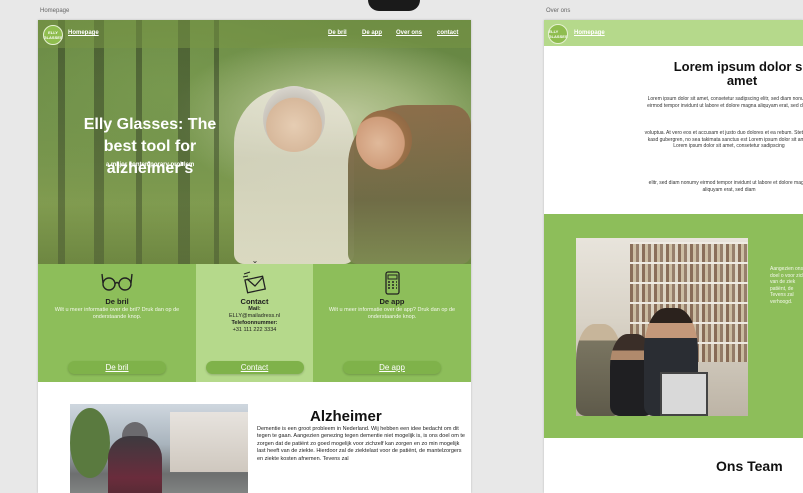 This screenshot has height=493, width=803. Describe the element at coordinates (384, 140) in the screenshot. I see `hero-image-caregiver-head` at that location.